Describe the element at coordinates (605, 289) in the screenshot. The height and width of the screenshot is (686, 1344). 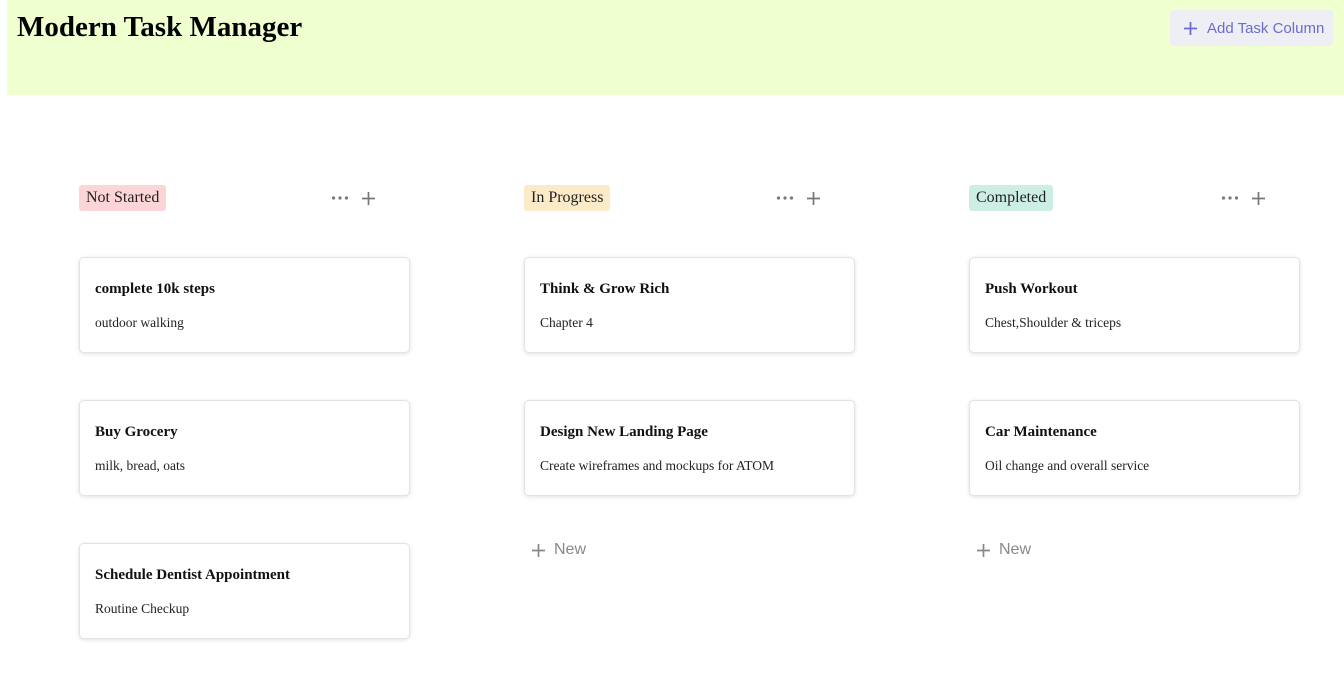
I see `task-title: Think & Grow Rich` at that location.